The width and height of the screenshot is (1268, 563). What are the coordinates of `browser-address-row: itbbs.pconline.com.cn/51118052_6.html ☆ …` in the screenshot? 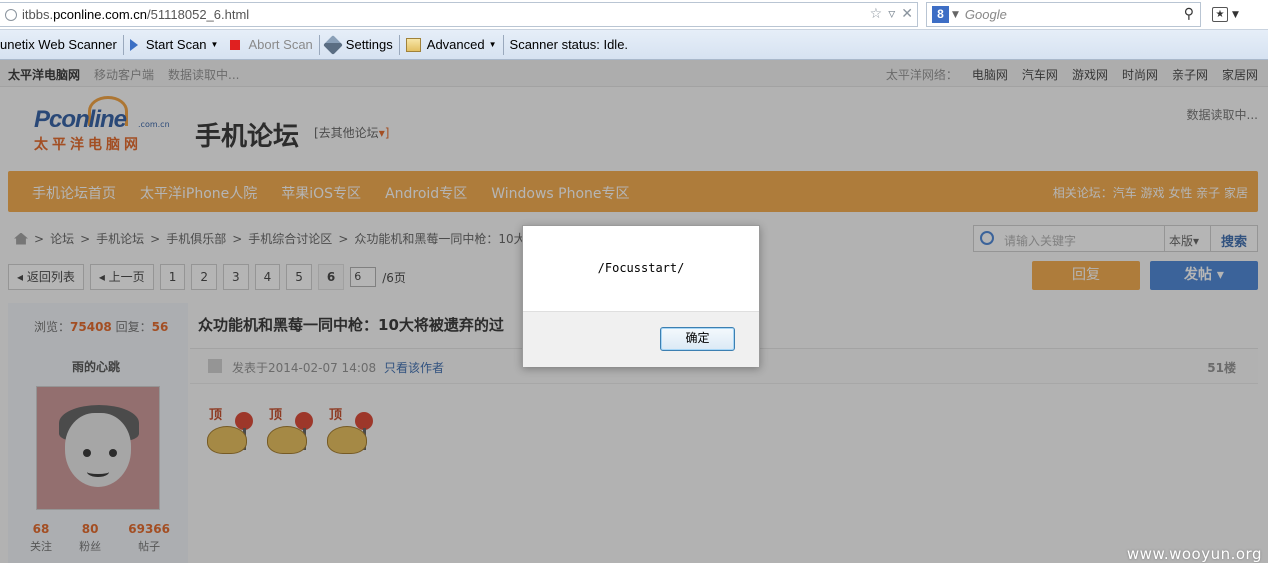 It's located at (634, 15).